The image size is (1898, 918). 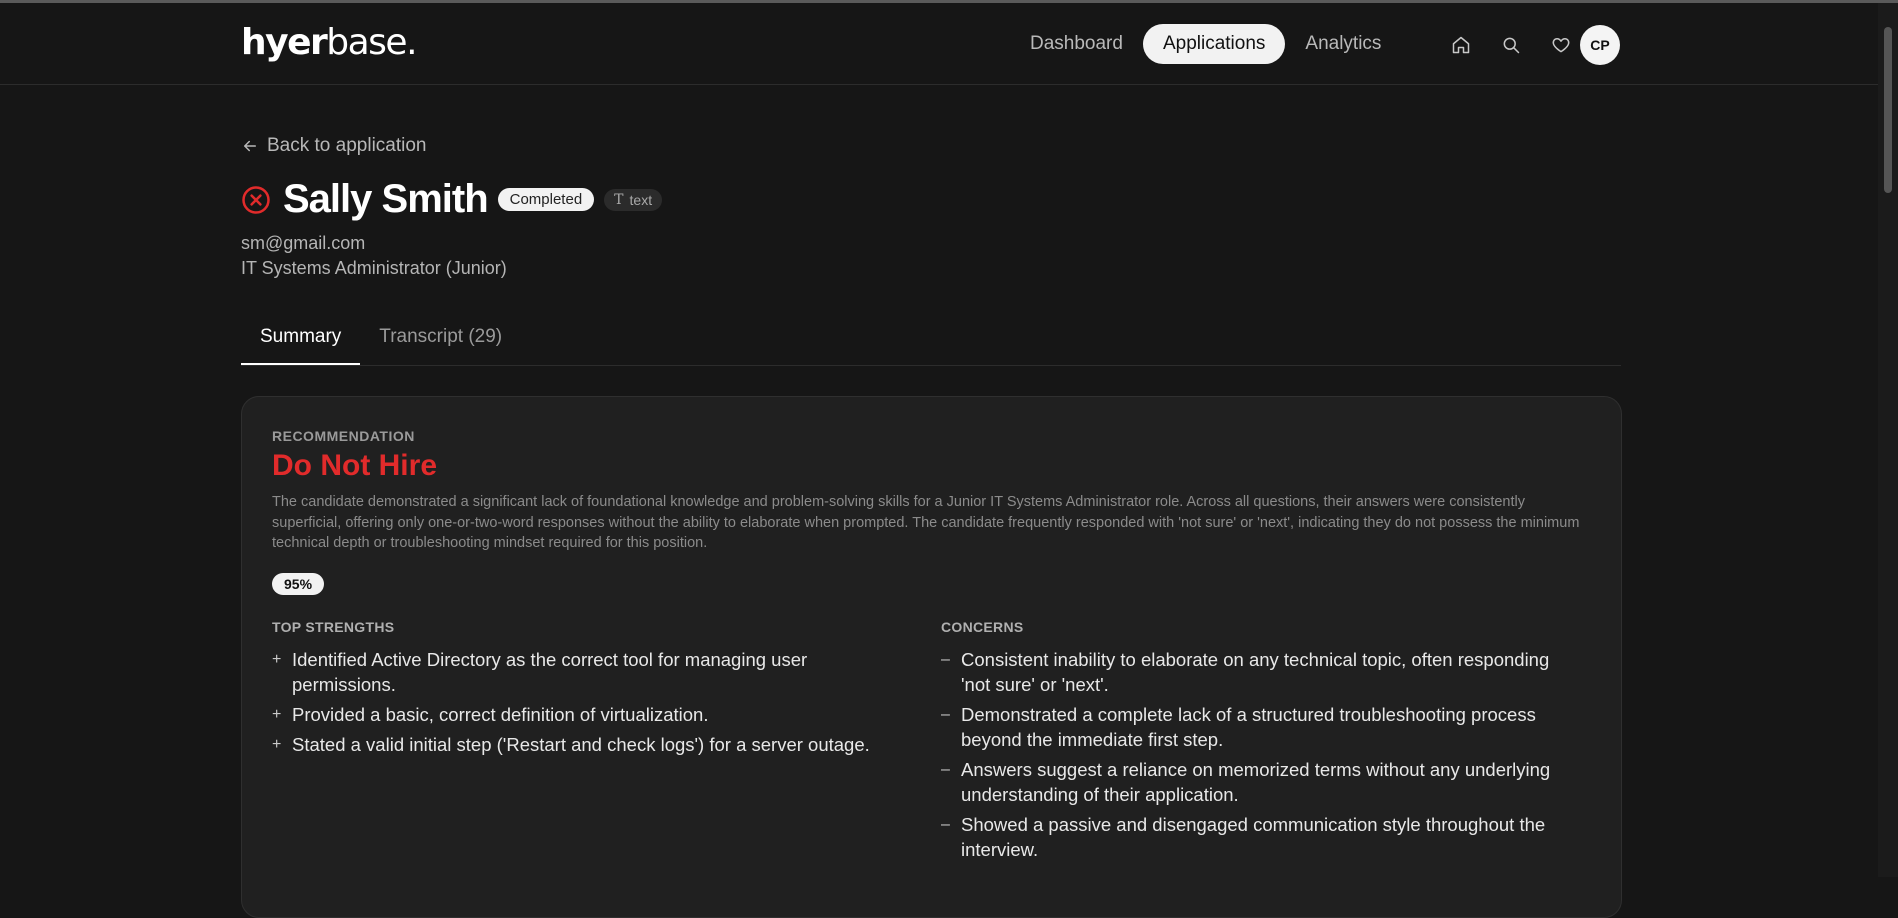 What do you see at coordinates (982, 627) in the screenshot?
I see `concerns-heading: CONCERNS` at bounding box center [982, 627].